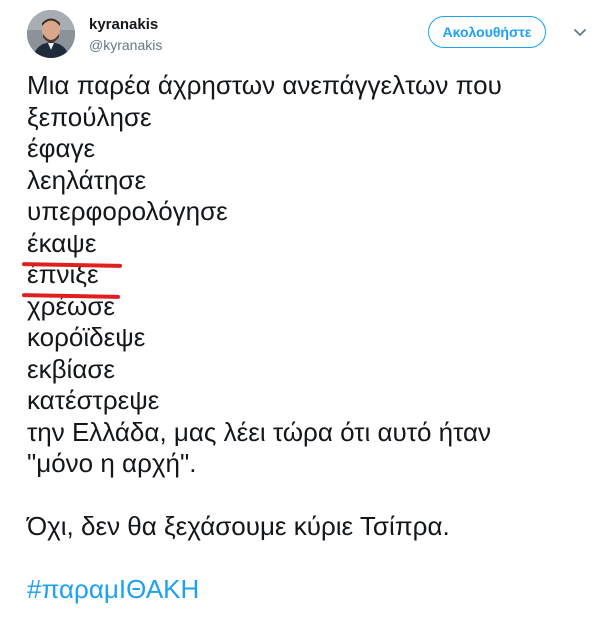  What do you see at coordinates (259, 431) in the screenshot?
I see `tweet-line: την Ελλάδα, μας λέει τώρα ότι αυτό ήταν` at bounding box center [259, 431].